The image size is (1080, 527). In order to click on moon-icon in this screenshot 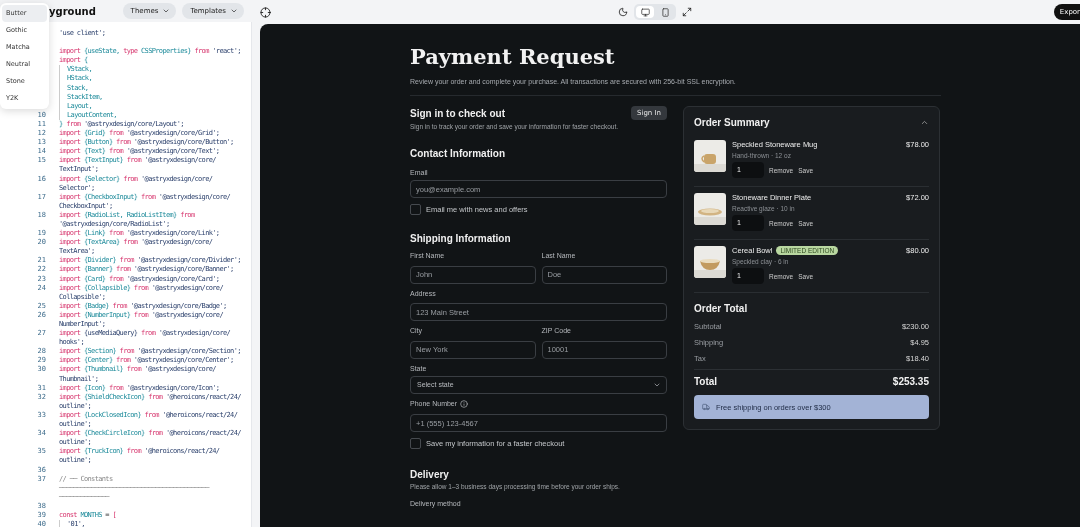, I will do `click(623, 12)`.